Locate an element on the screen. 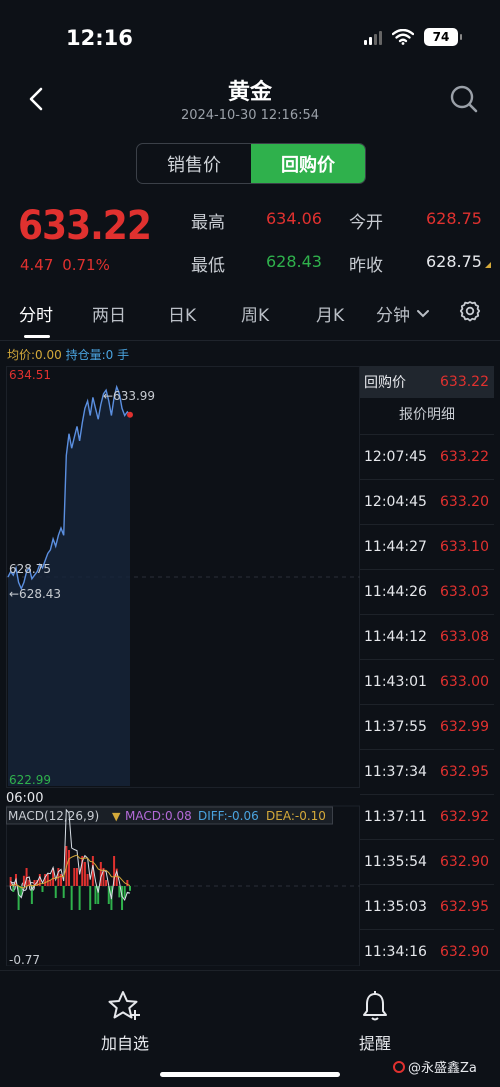  quote-row-price: 633.22 is located at coordinates (464, 457).